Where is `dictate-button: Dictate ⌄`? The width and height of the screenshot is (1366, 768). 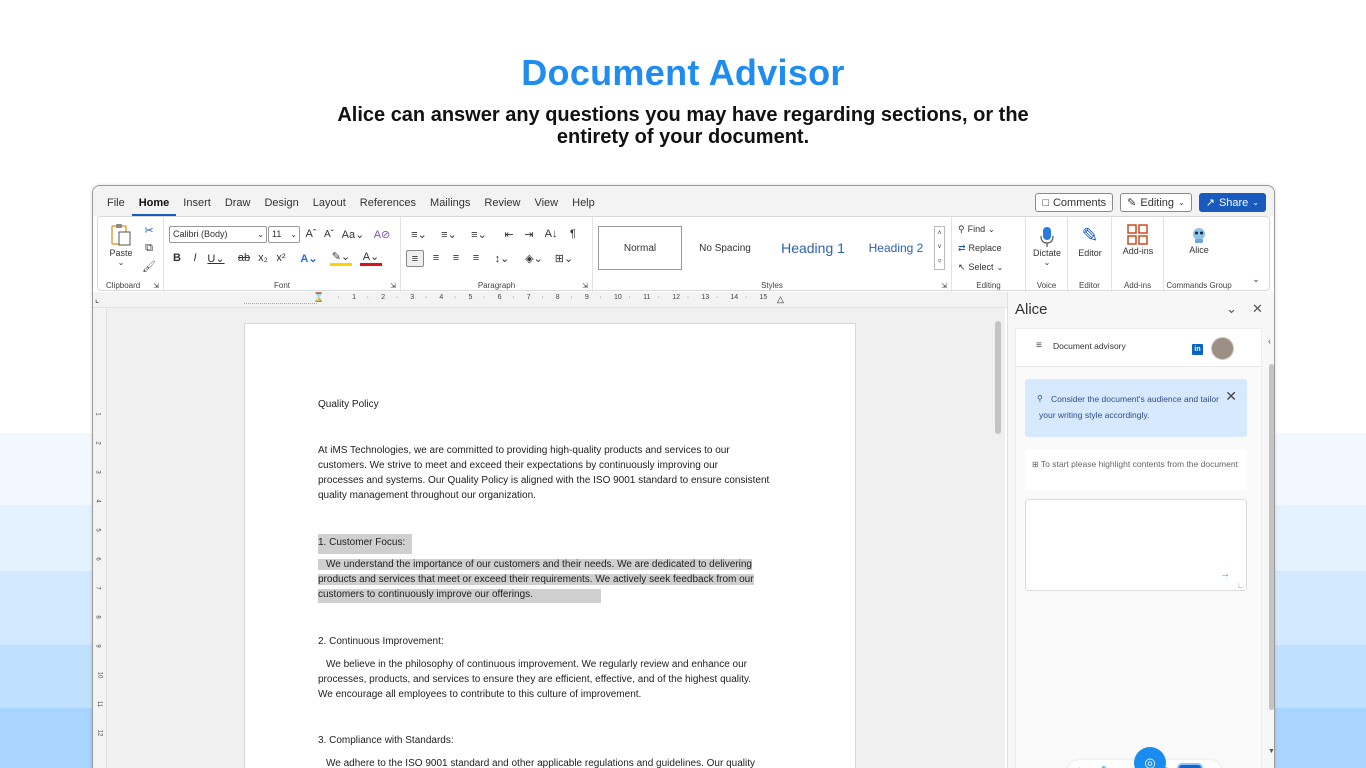
dictate-button: Dictate ⌄ is located at coordinates (1047, 246).